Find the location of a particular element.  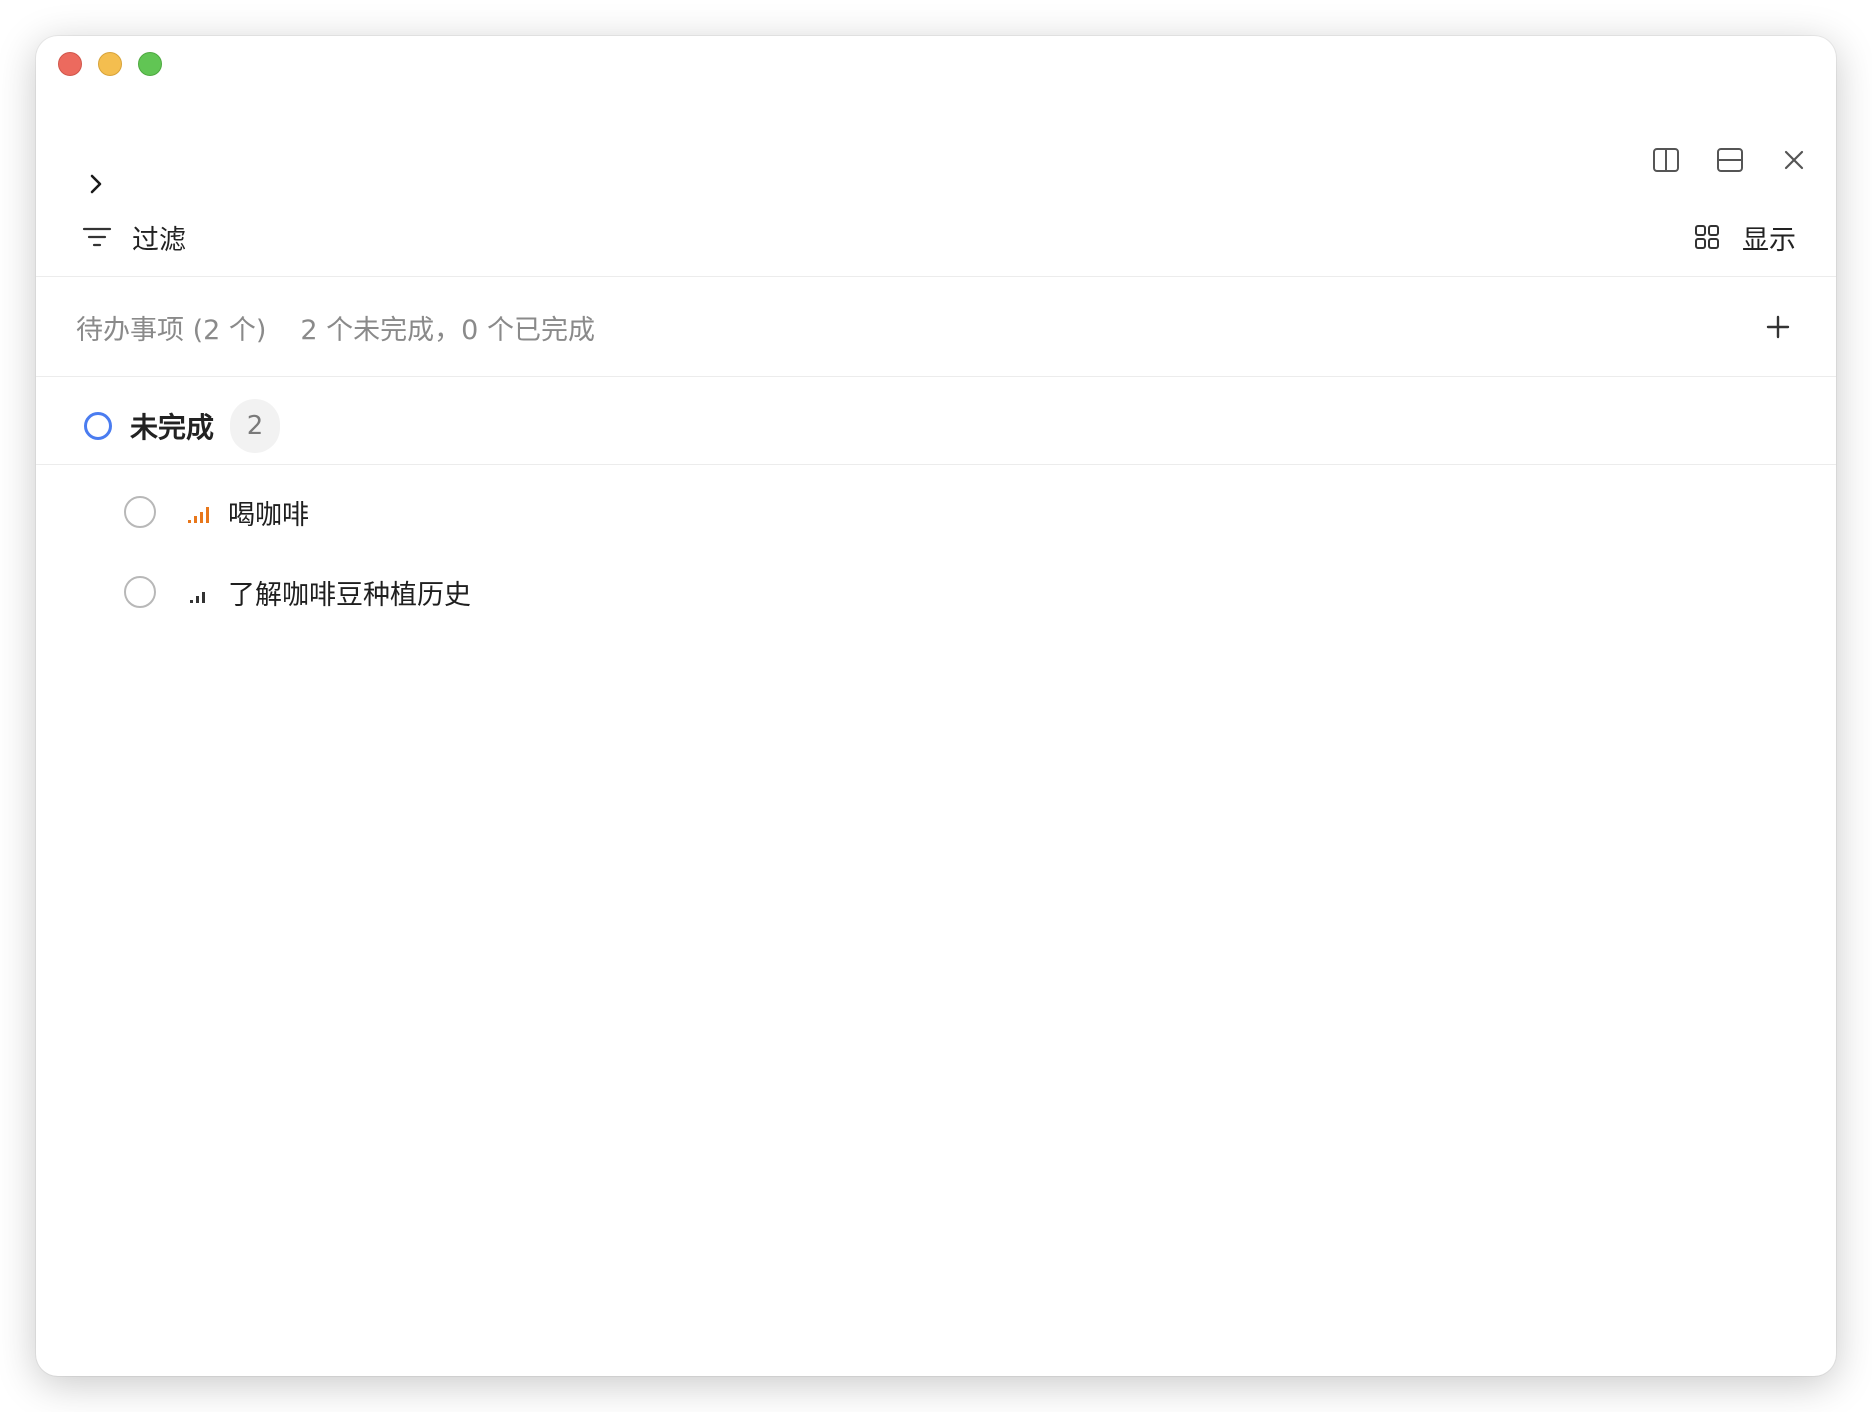

task-title: 喝咖啡 is located at coordinates (268, 512).